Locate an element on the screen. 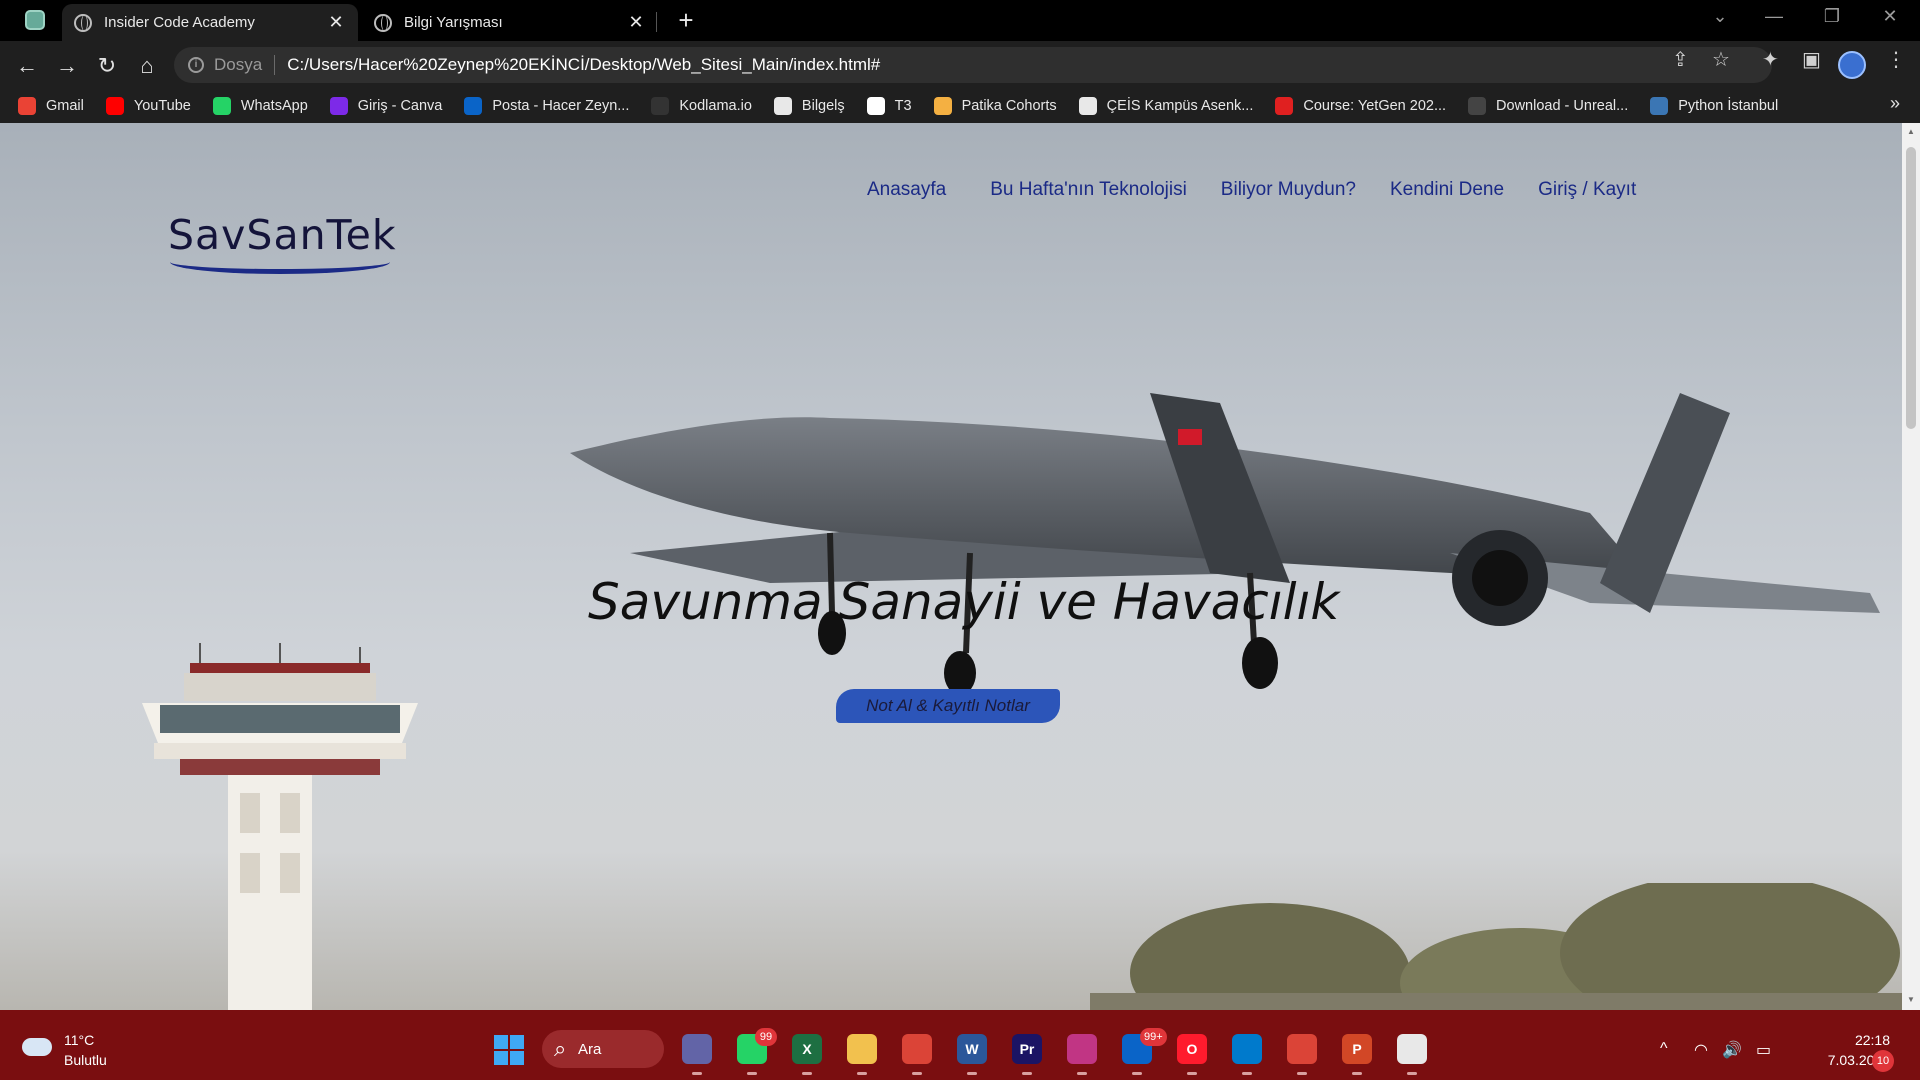 Image resolution: width=1920 pixels, height=1080 pixels. bookmark-item: Kodlama.io is located at coordinates (701, 106).